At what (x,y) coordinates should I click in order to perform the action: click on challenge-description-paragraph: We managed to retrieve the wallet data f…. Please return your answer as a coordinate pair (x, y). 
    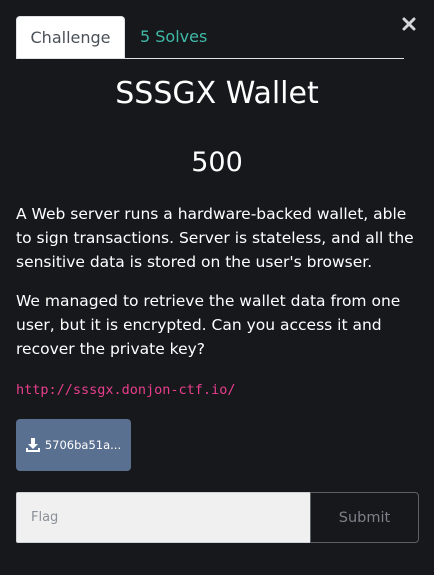
    Looking at the image, I should click on (208, 325).